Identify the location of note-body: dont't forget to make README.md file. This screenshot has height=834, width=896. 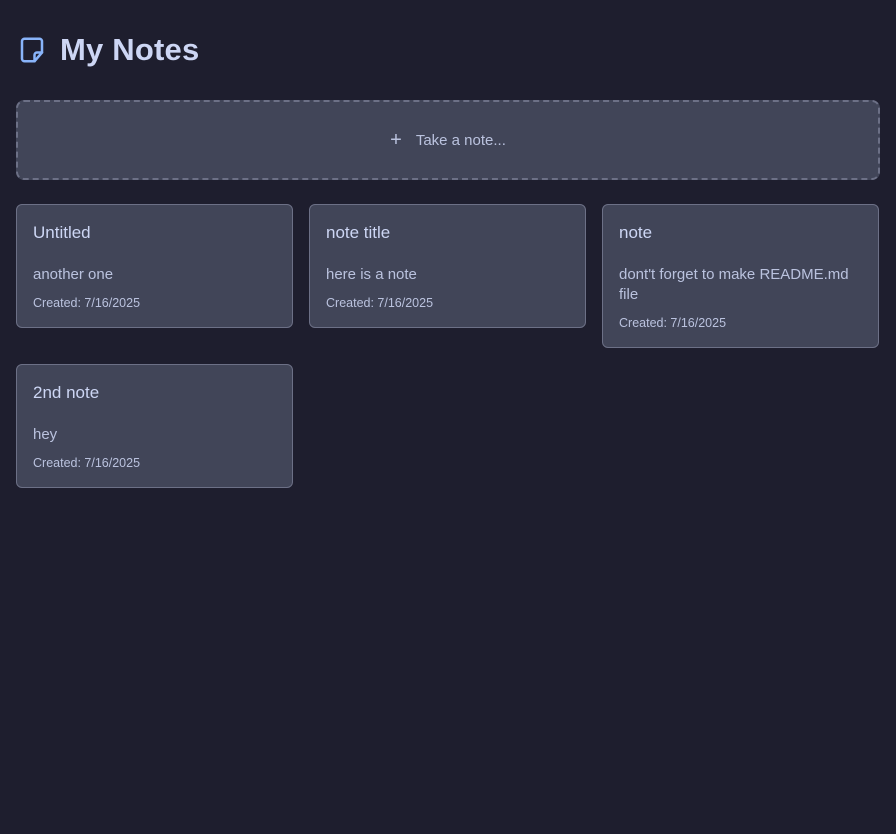
(734, 284).